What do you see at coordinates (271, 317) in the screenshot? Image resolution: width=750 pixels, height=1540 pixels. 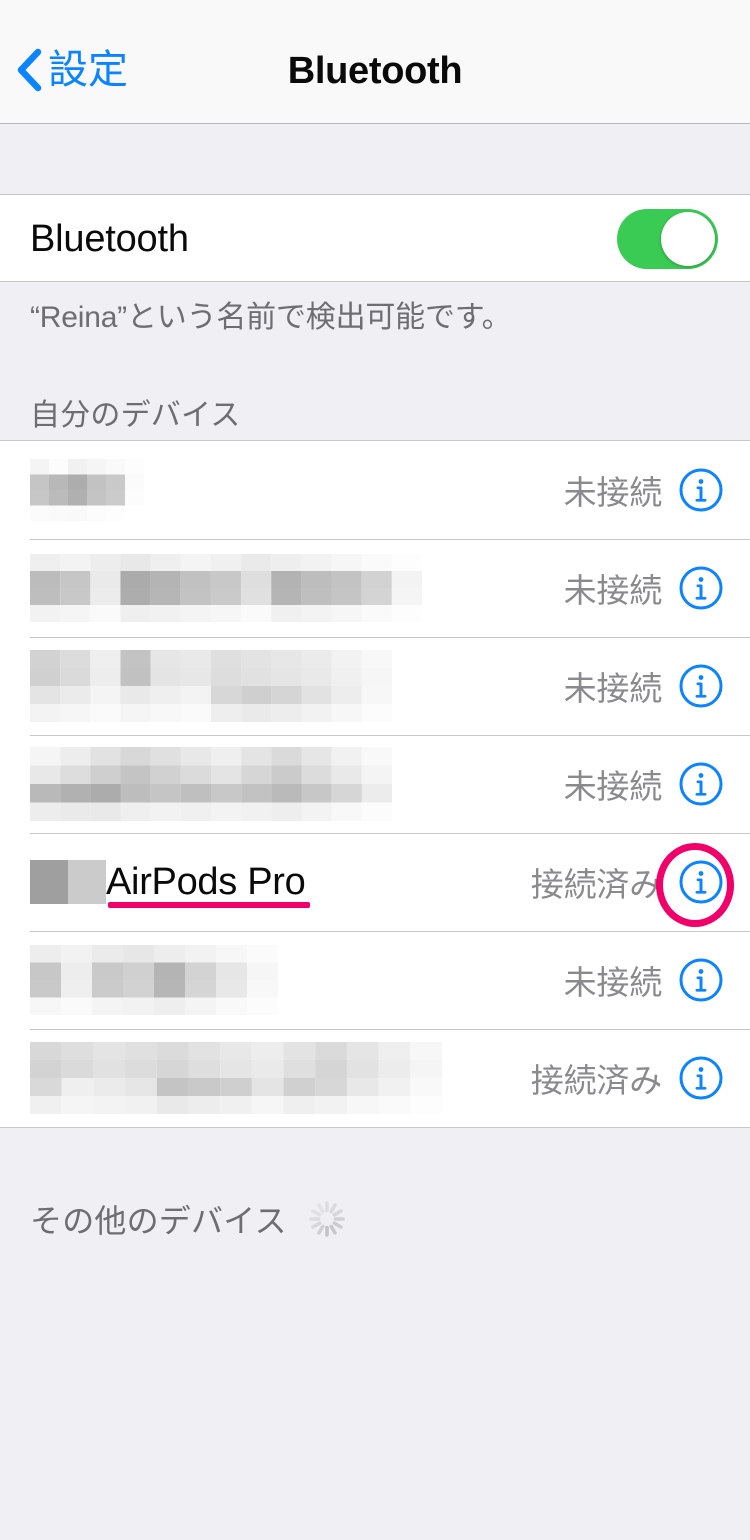 I see `discoverable-note: “Reina”という名前で検出可能です。` at bounding box center [271, 317].